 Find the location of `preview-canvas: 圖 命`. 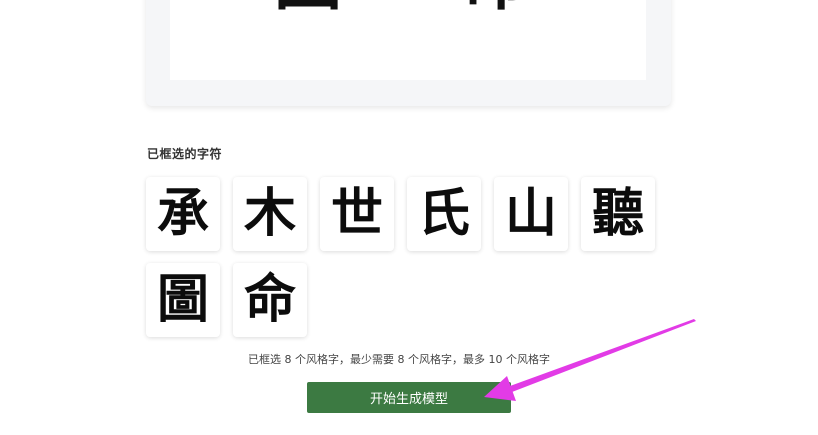

preview-canvas: 圖 命 is located at coordinates (408, 40).